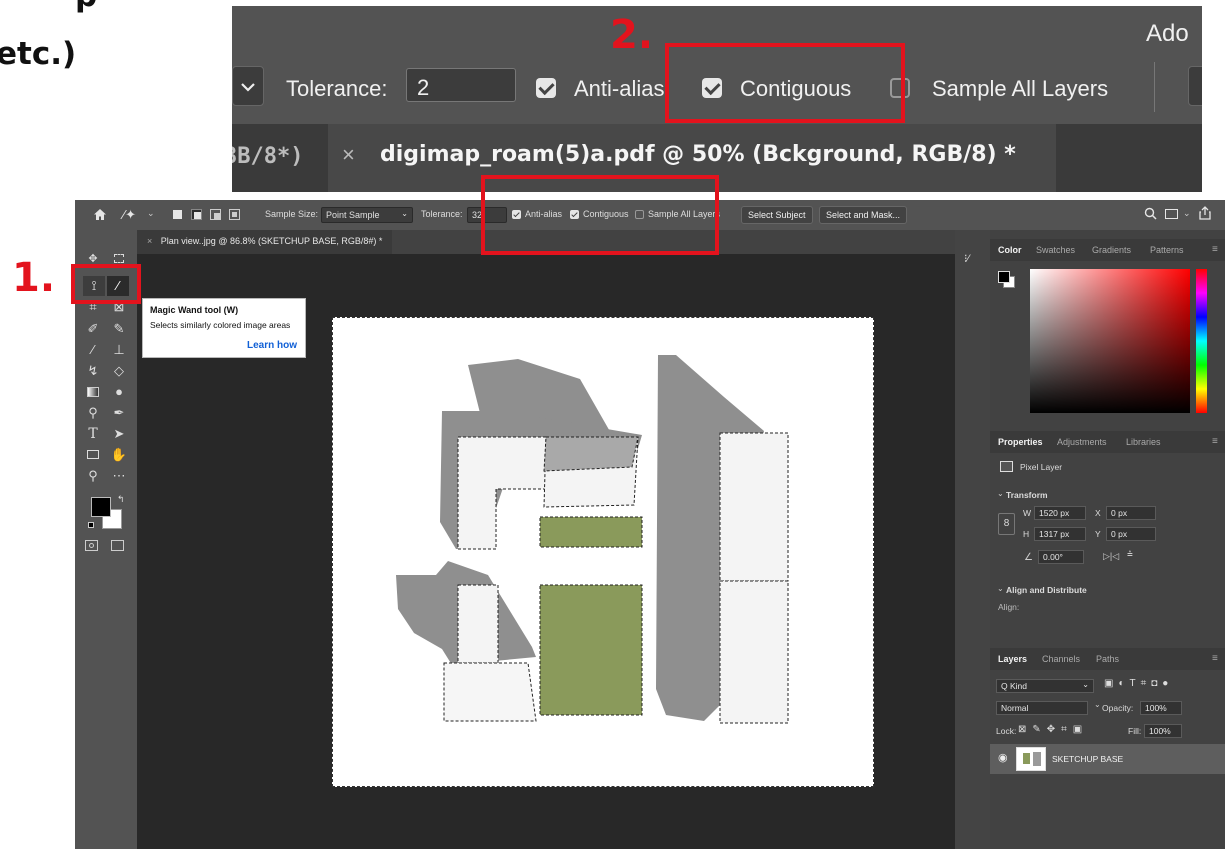  I want to click on tab-patterns: Patterns, so click(1167, 250).